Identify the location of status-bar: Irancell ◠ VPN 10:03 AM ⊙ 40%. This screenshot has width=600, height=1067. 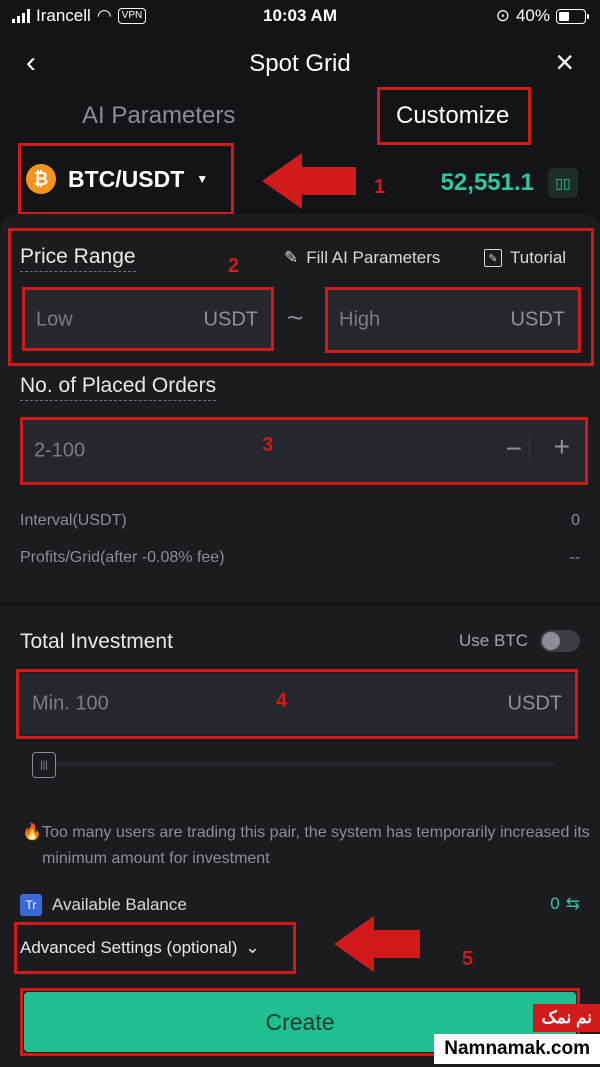
(300, 16).